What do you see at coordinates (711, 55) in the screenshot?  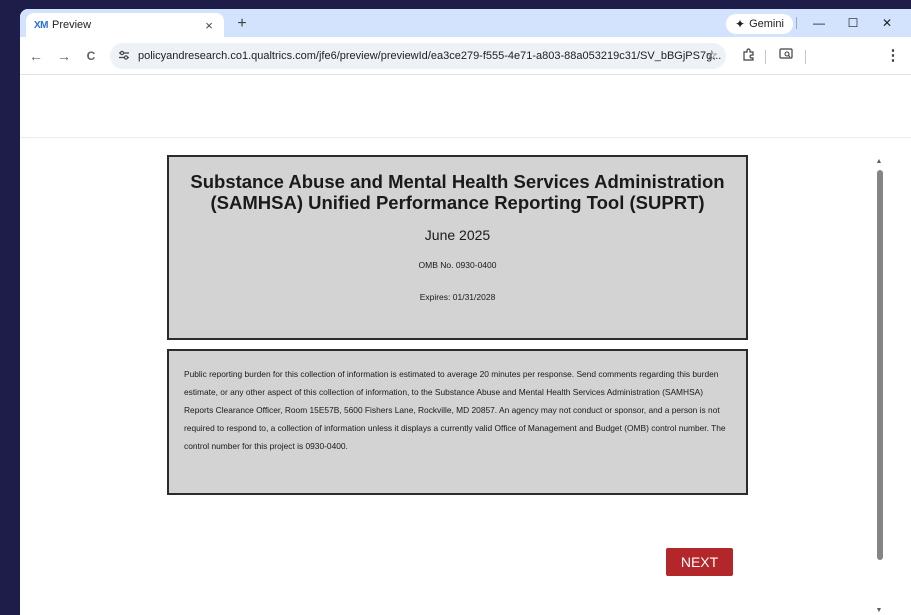 I see `bookmark-star-icon: ☆` at bounding box center [711, 55].